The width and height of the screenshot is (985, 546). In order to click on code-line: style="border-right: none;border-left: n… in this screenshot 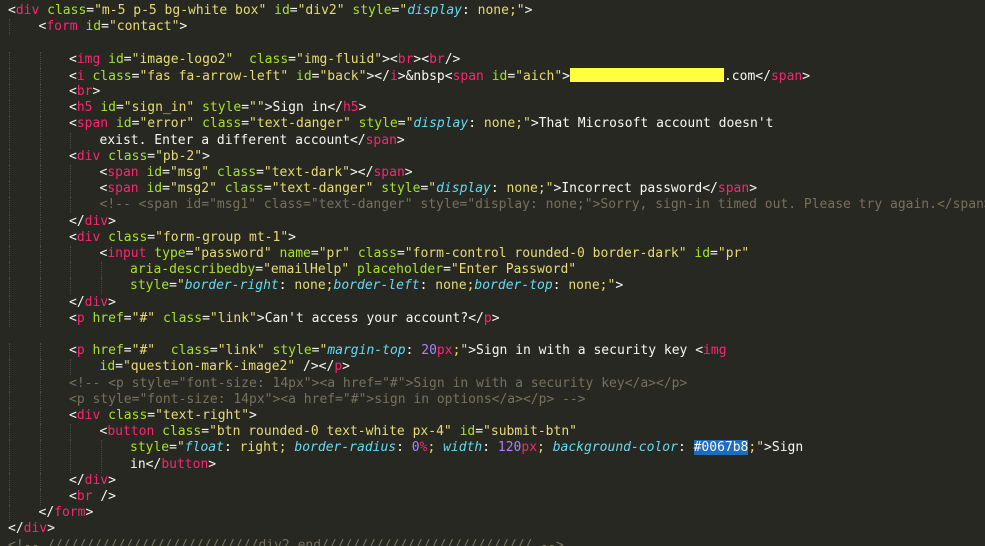, I will do `click(492, 286)`.